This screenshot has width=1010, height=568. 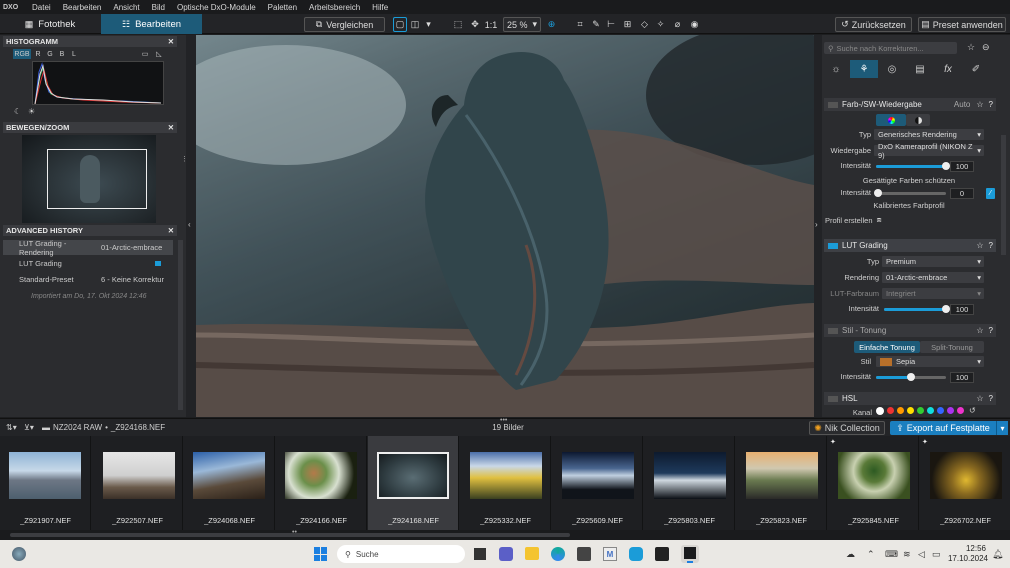 I want to click on breadcrumb-root: NZ2024 RAW, so click(x=77, y=427).